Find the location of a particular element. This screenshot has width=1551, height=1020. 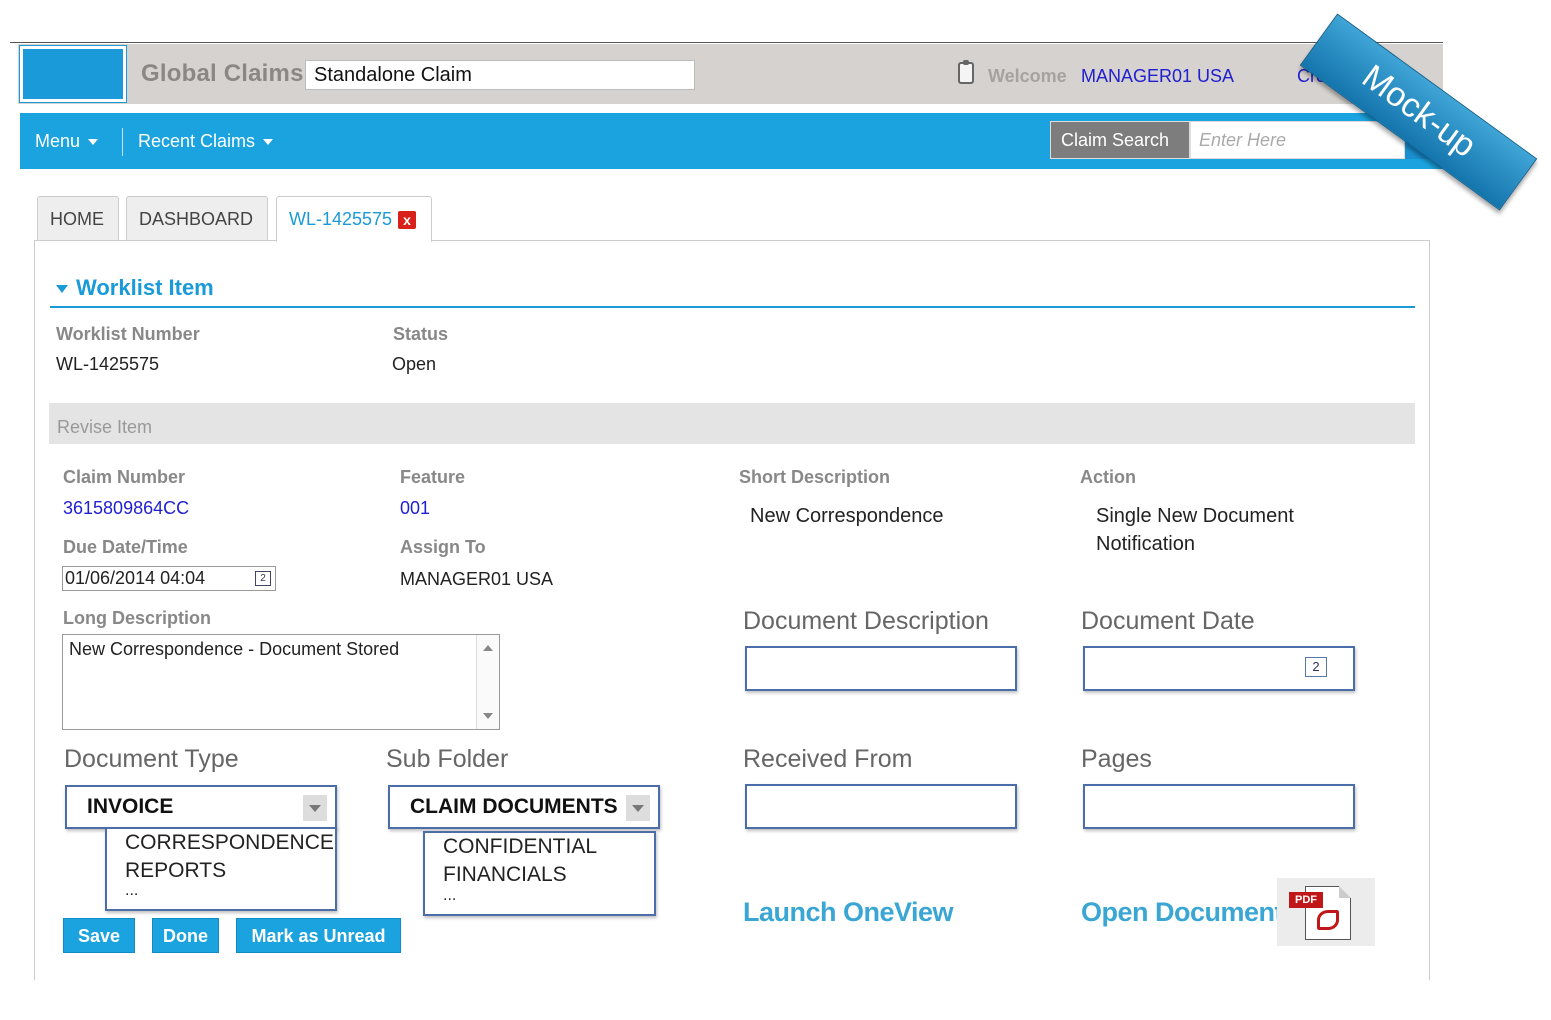

section-title: Worklist Item is located at coordinates (145, 287).